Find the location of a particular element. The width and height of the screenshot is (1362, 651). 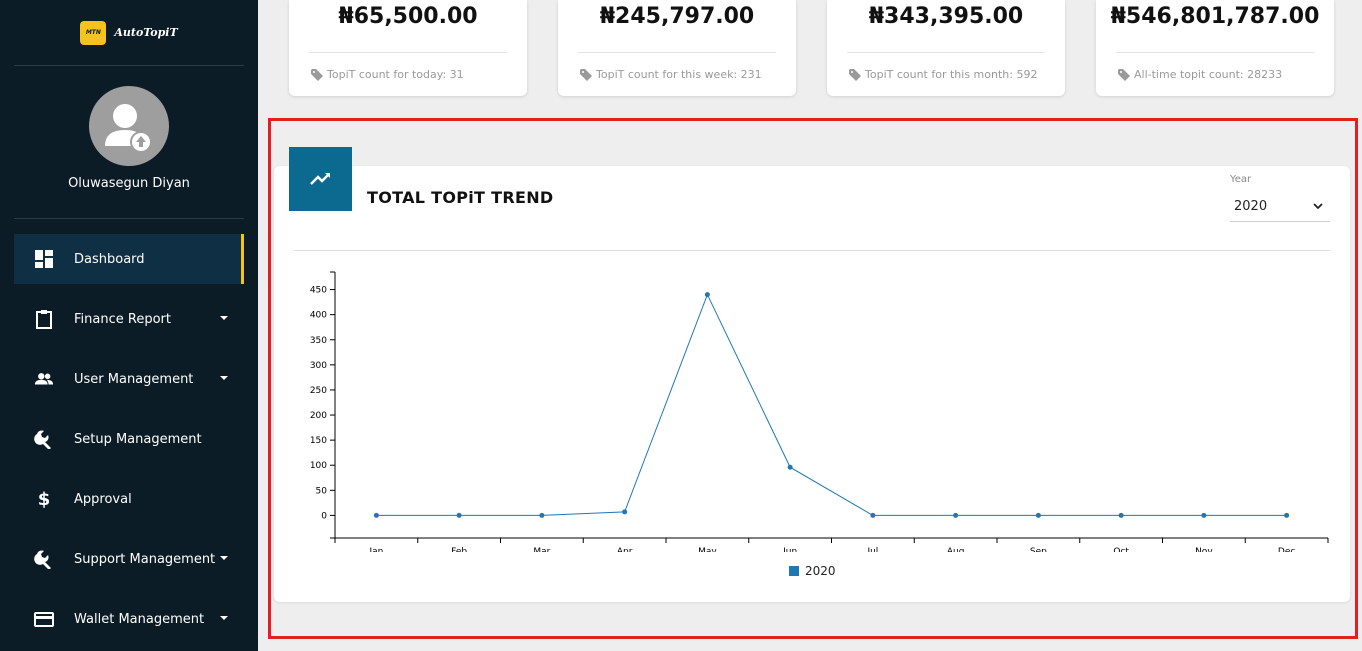

sidebar-item-label: Support Management is located at coordinates (145, 559).